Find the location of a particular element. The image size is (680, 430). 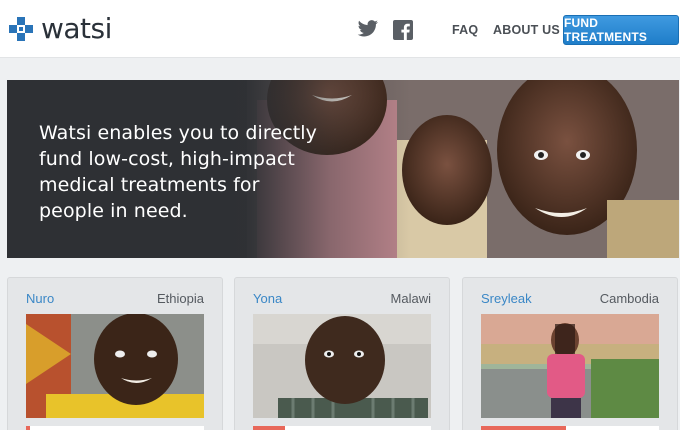

facebook-icon is located at coordinates (403, 30).